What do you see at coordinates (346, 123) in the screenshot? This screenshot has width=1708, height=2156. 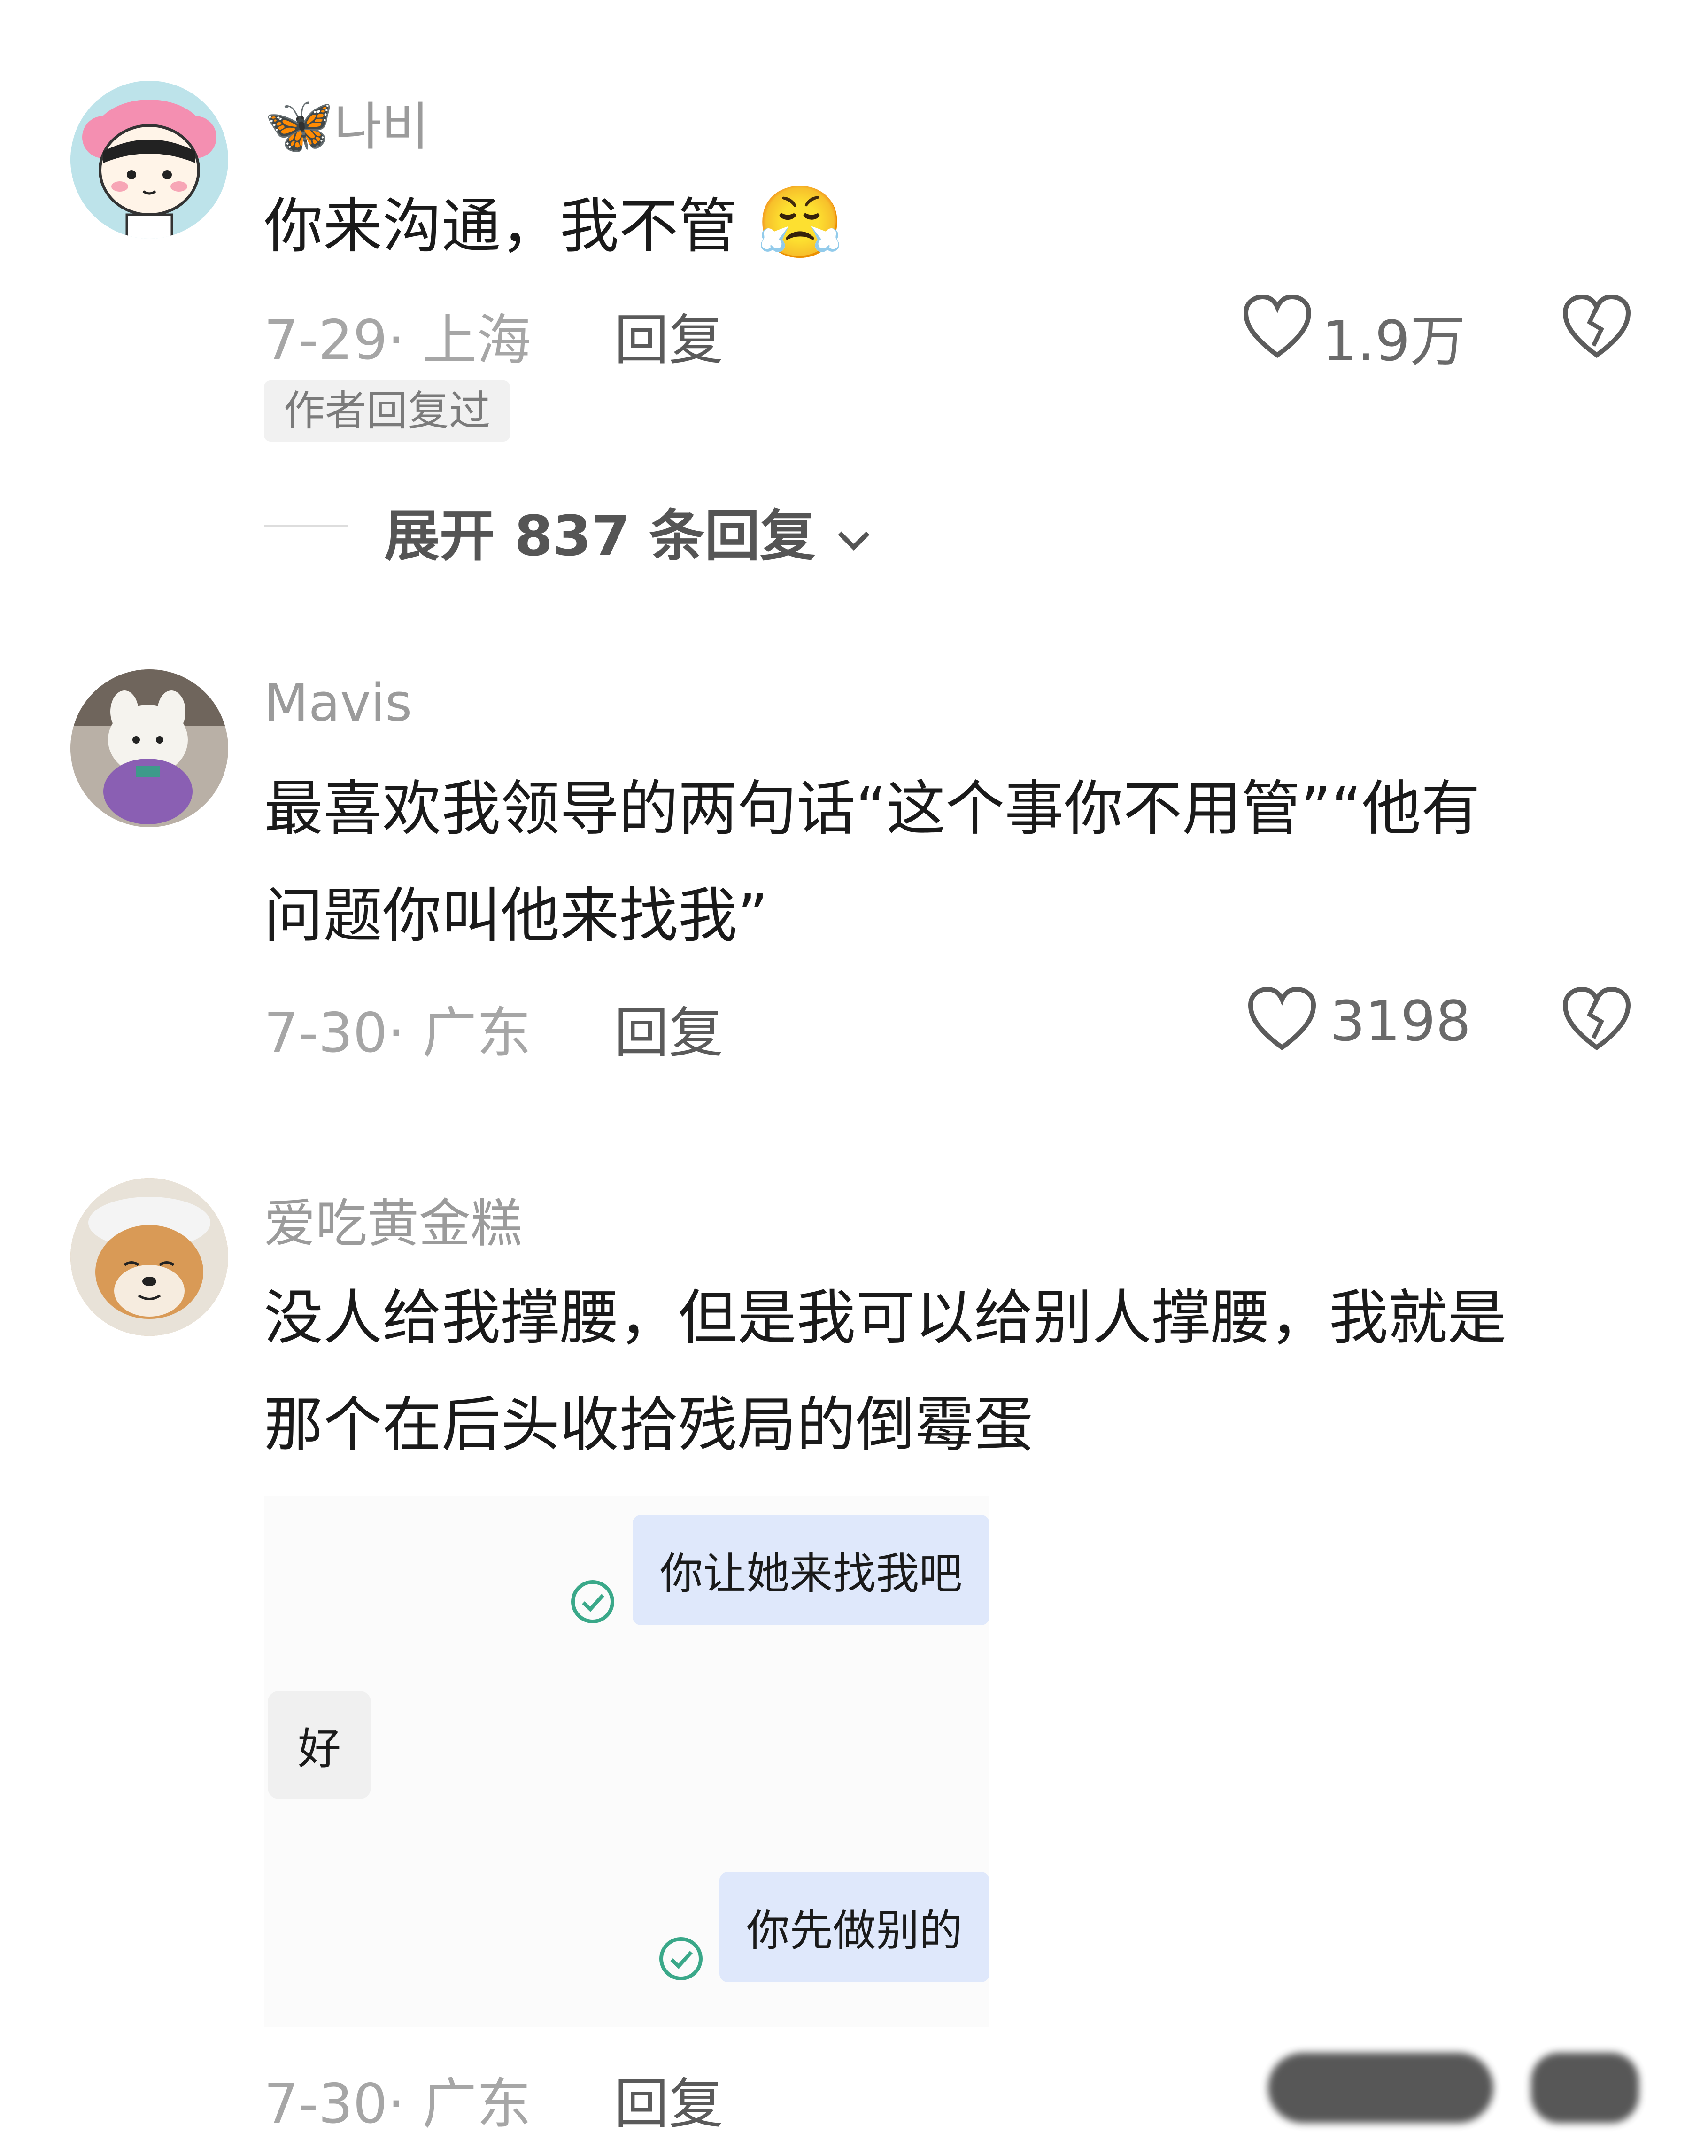 I see `username: 🦋나비` at bounding box center [346, 123].